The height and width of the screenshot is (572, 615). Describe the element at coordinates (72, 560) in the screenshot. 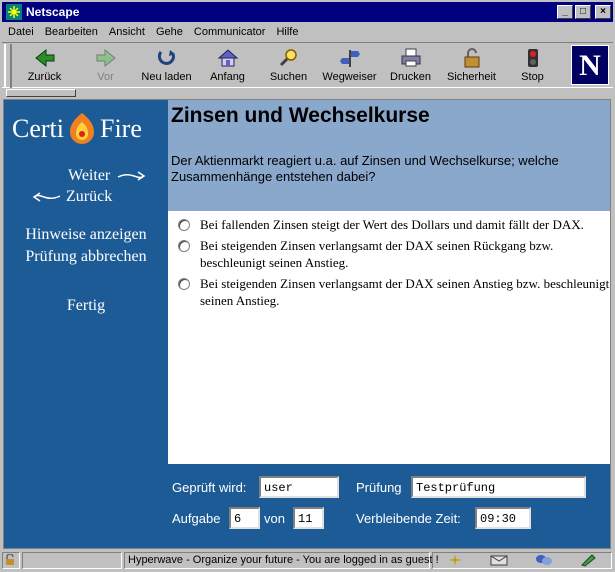

I see `progress-cell` at that location.